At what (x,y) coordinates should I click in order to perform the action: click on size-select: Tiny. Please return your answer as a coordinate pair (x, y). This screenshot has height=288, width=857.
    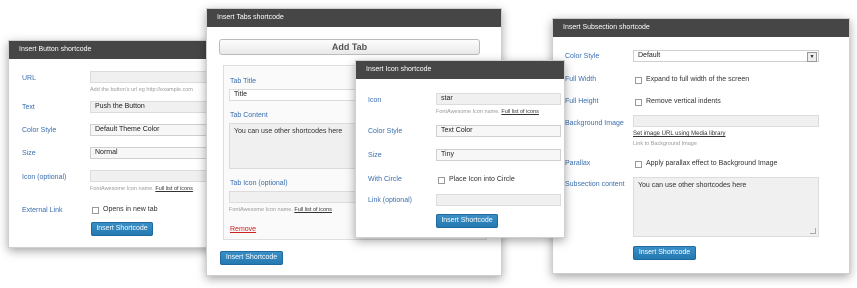
    Looking at the image, I should click on (498, 155).